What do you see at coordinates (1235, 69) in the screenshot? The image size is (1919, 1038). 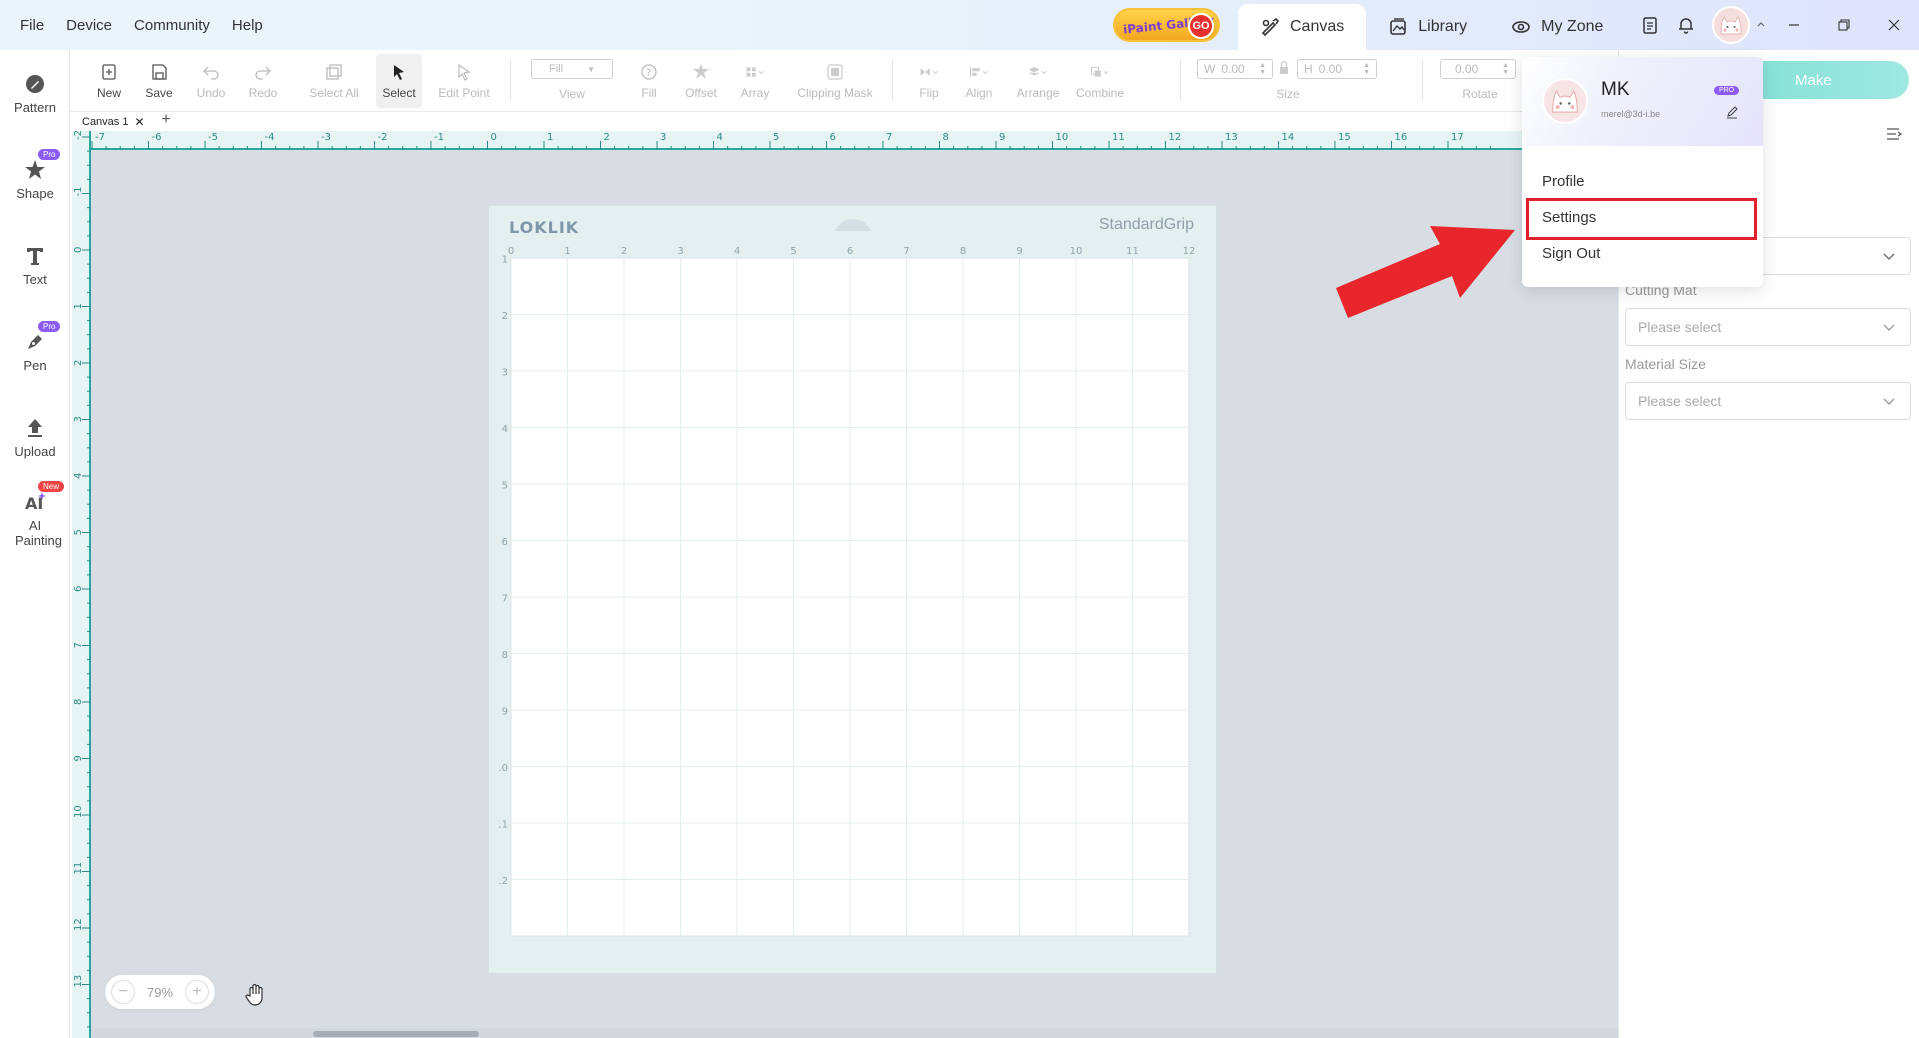 I see `width-input: W 0.00 ▲ ▼` at bounding box center [1235, 69].